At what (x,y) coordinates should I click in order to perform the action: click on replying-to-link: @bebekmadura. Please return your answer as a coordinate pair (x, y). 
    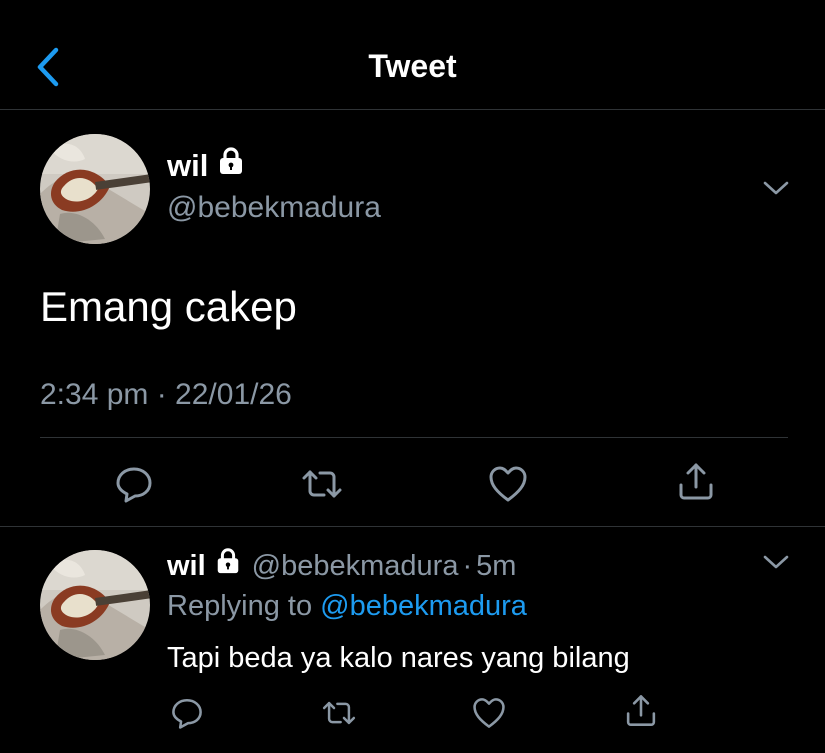
    Looking at the image, I should click on (423, 606).